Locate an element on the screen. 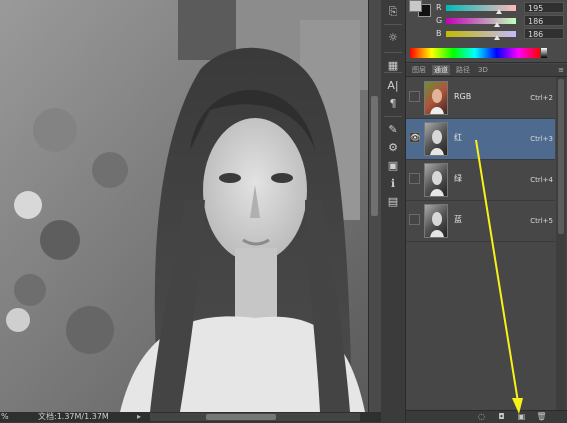  color-slider-r: R 195 is located at coordinates (498, 8).